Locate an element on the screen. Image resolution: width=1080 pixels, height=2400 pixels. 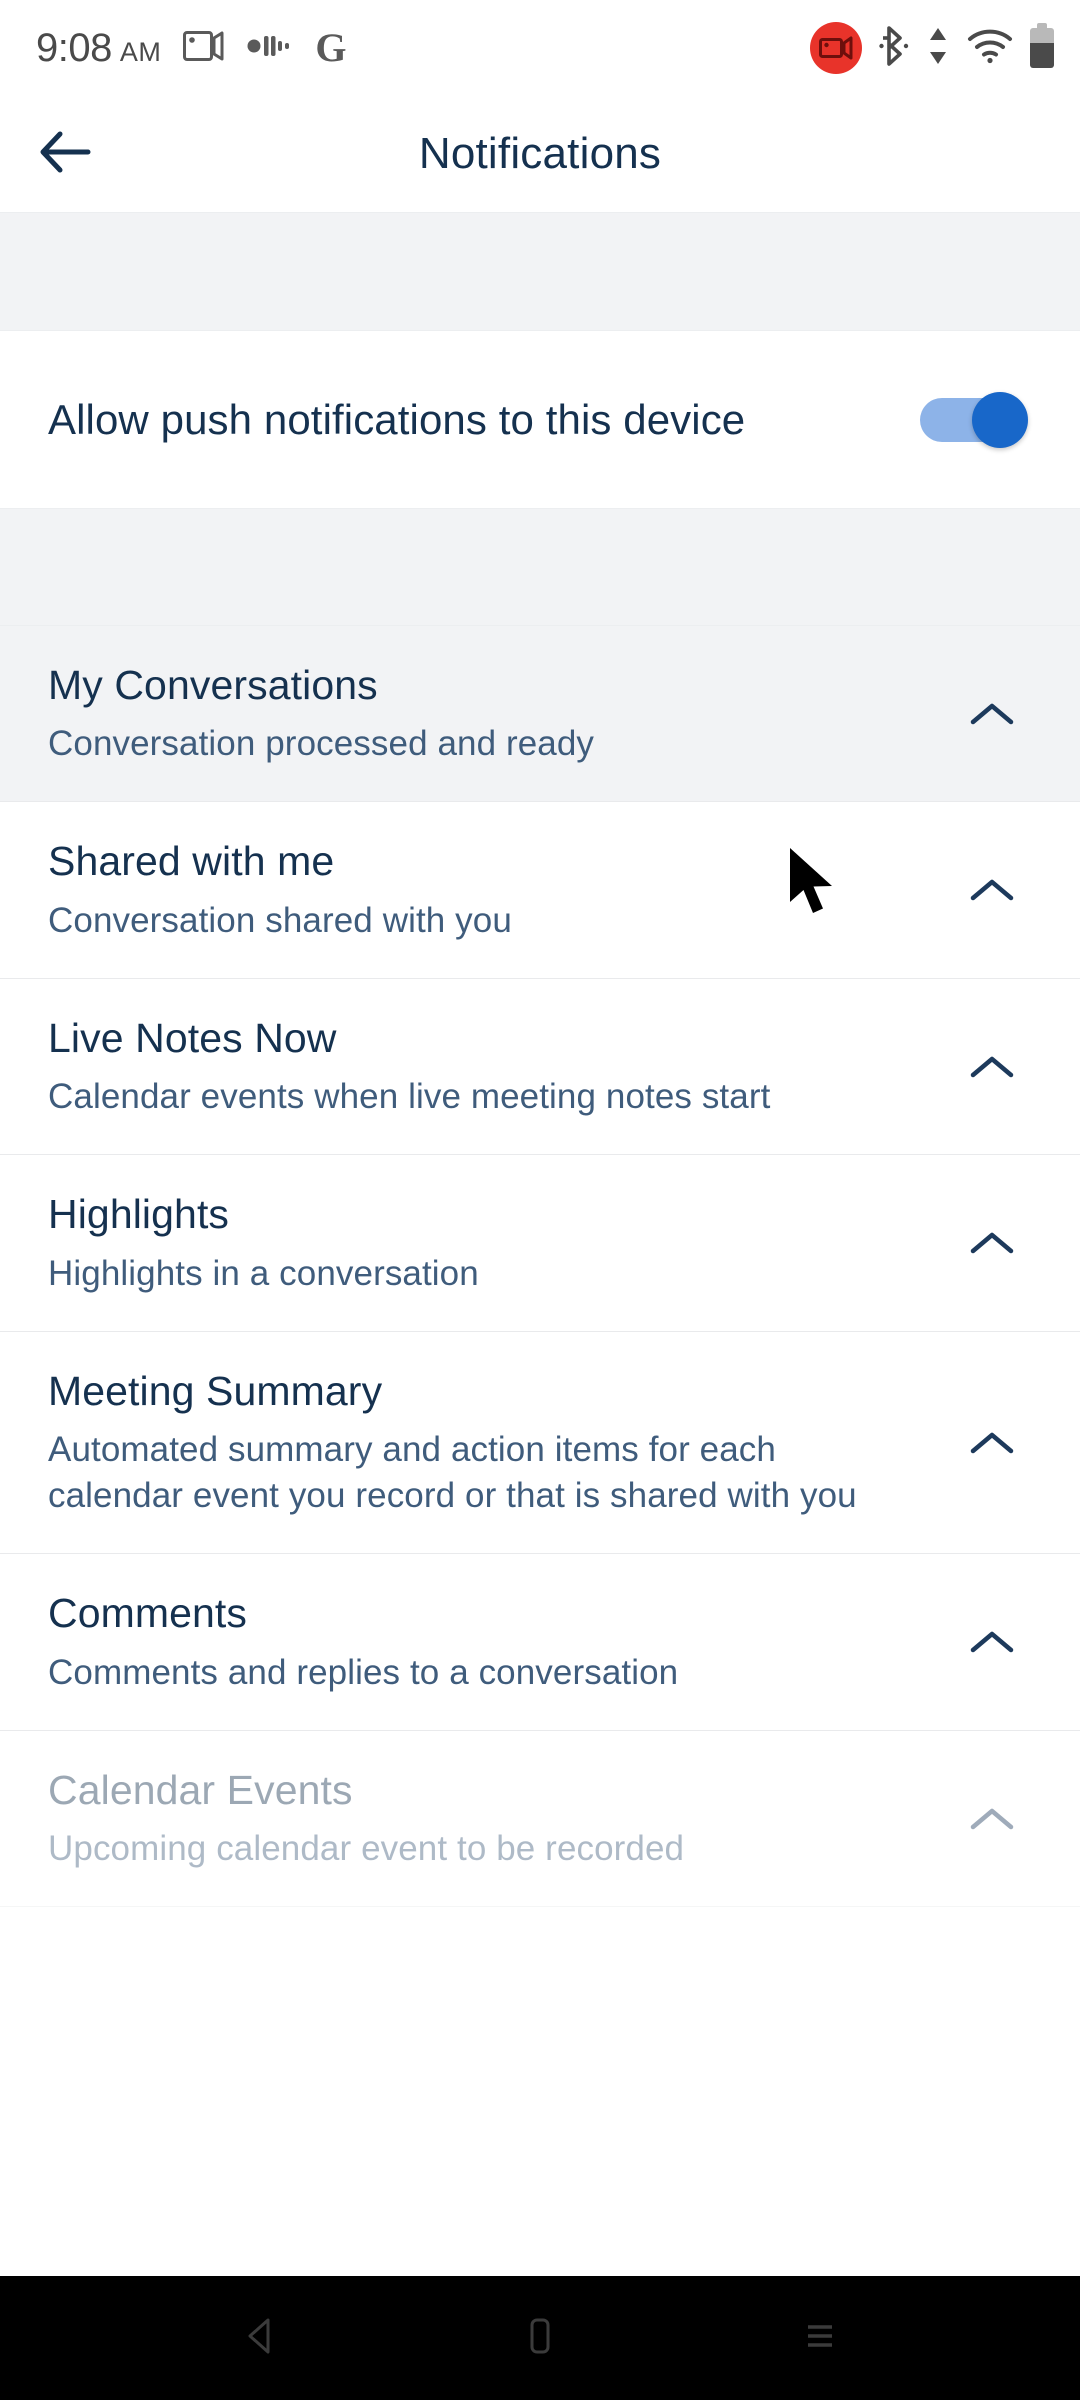
row-subtitle: Comments and replies to a conversation is located at coordinates (363, 1672).